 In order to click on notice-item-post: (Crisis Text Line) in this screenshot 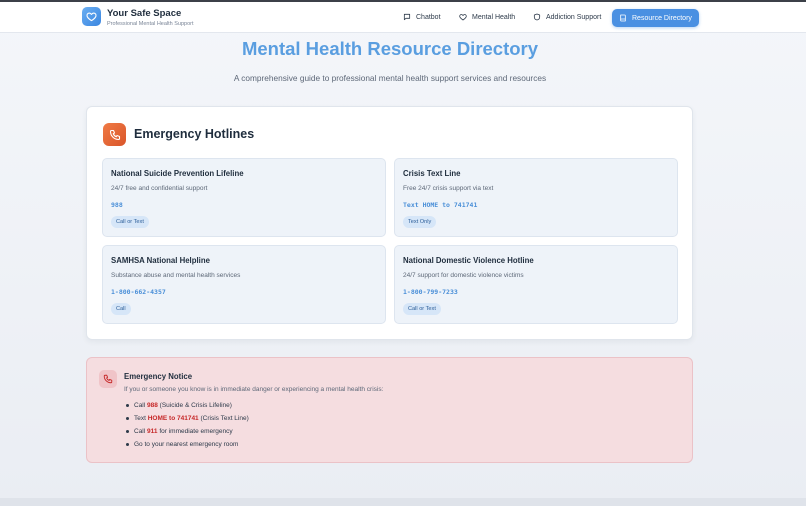, I will do `click(223, 418)`.